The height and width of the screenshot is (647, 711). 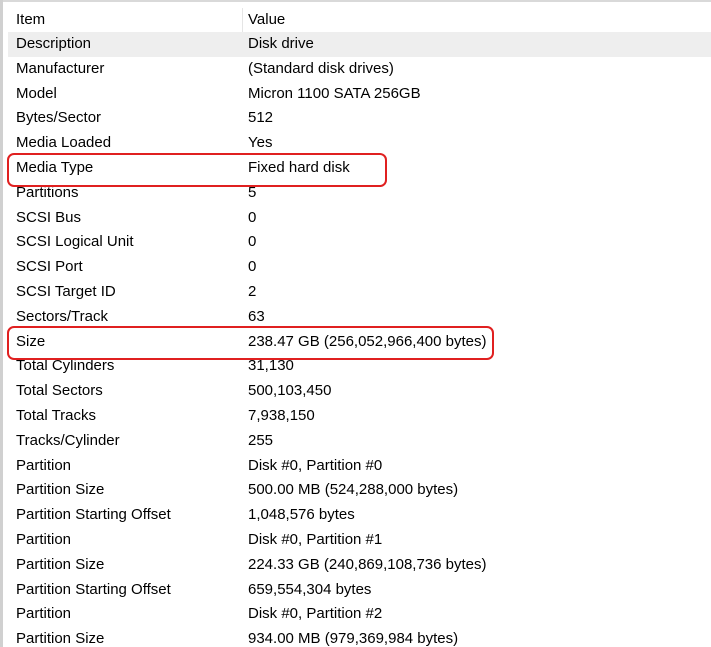 I want to click on value-cell: 500,103,450, so click(x=290, y=391).